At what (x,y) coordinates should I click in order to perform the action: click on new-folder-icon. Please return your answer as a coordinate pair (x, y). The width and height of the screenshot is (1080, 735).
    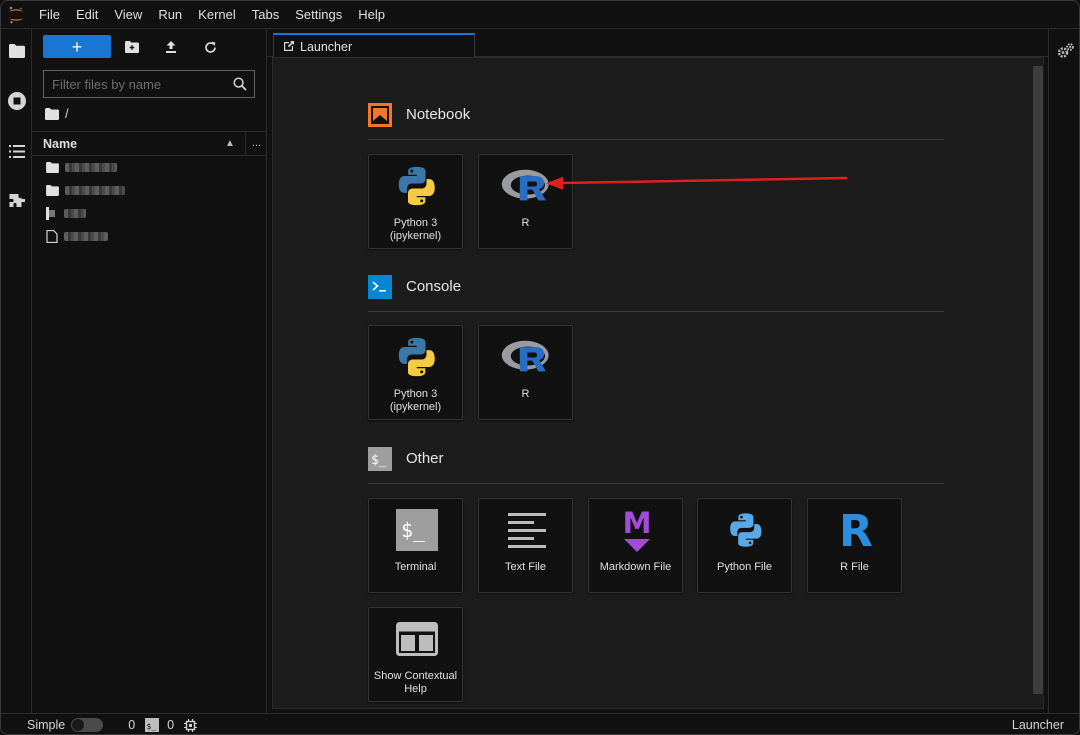
    Looking at the image, I should click on (132, 47).